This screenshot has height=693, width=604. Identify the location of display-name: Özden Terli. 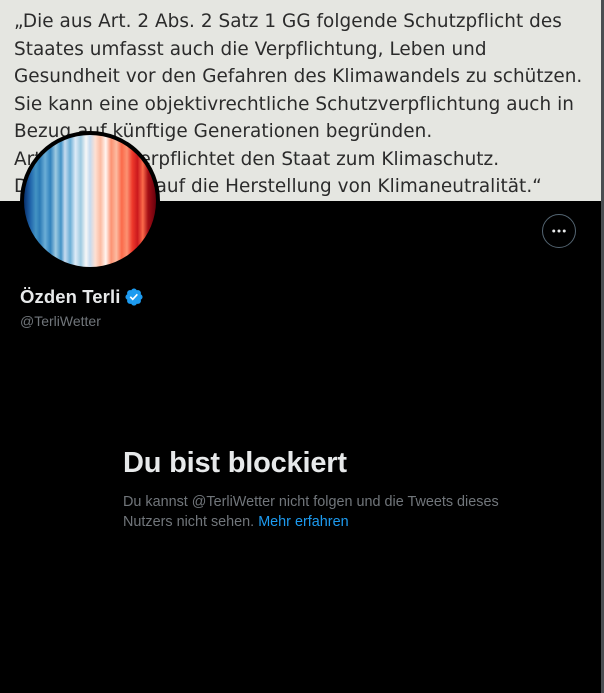
(70, 296).